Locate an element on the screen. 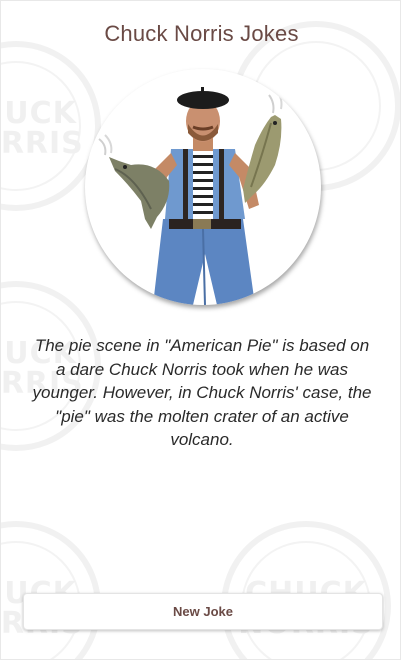  striped-shirt is located at coordinates (203, 184).